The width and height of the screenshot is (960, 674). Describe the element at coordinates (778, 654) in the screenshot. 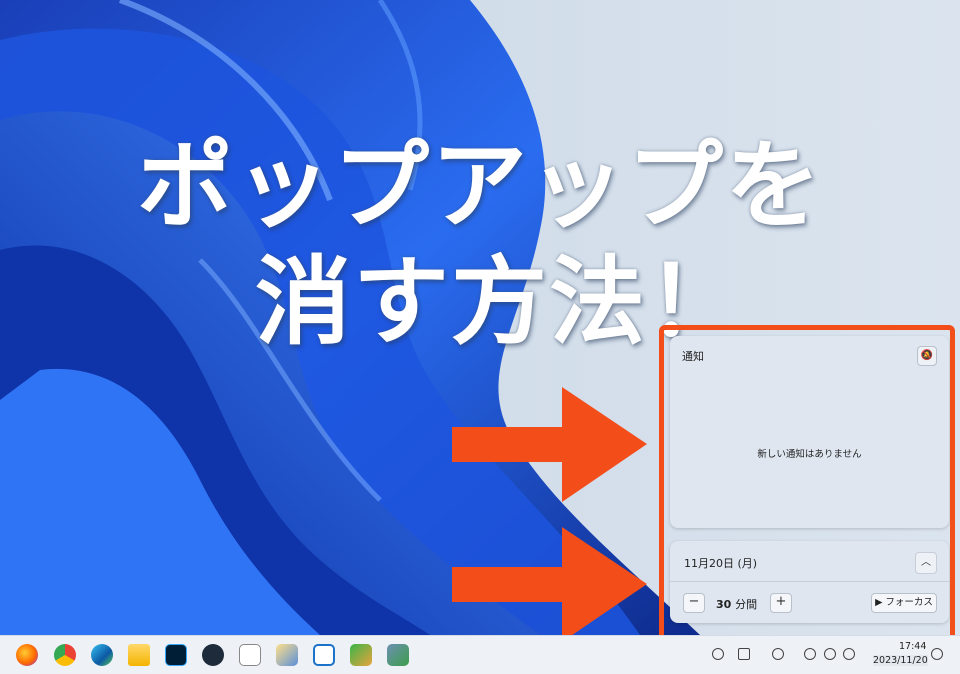

I see `chat-icon` at that location.